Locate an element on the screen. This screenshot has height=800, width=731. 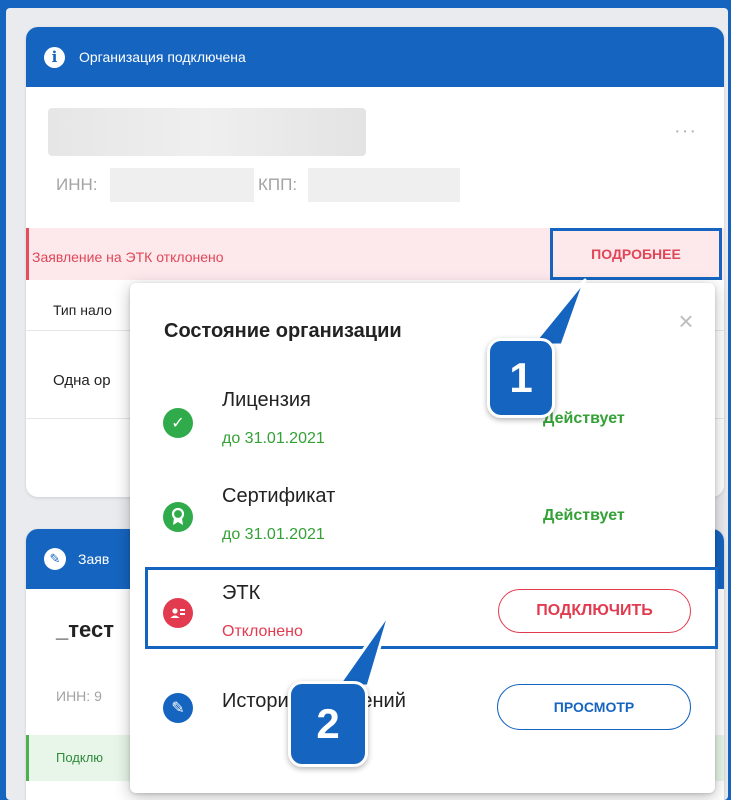
certificate-expiry: до 31.01.2021 is located at coordinates (273, 534).